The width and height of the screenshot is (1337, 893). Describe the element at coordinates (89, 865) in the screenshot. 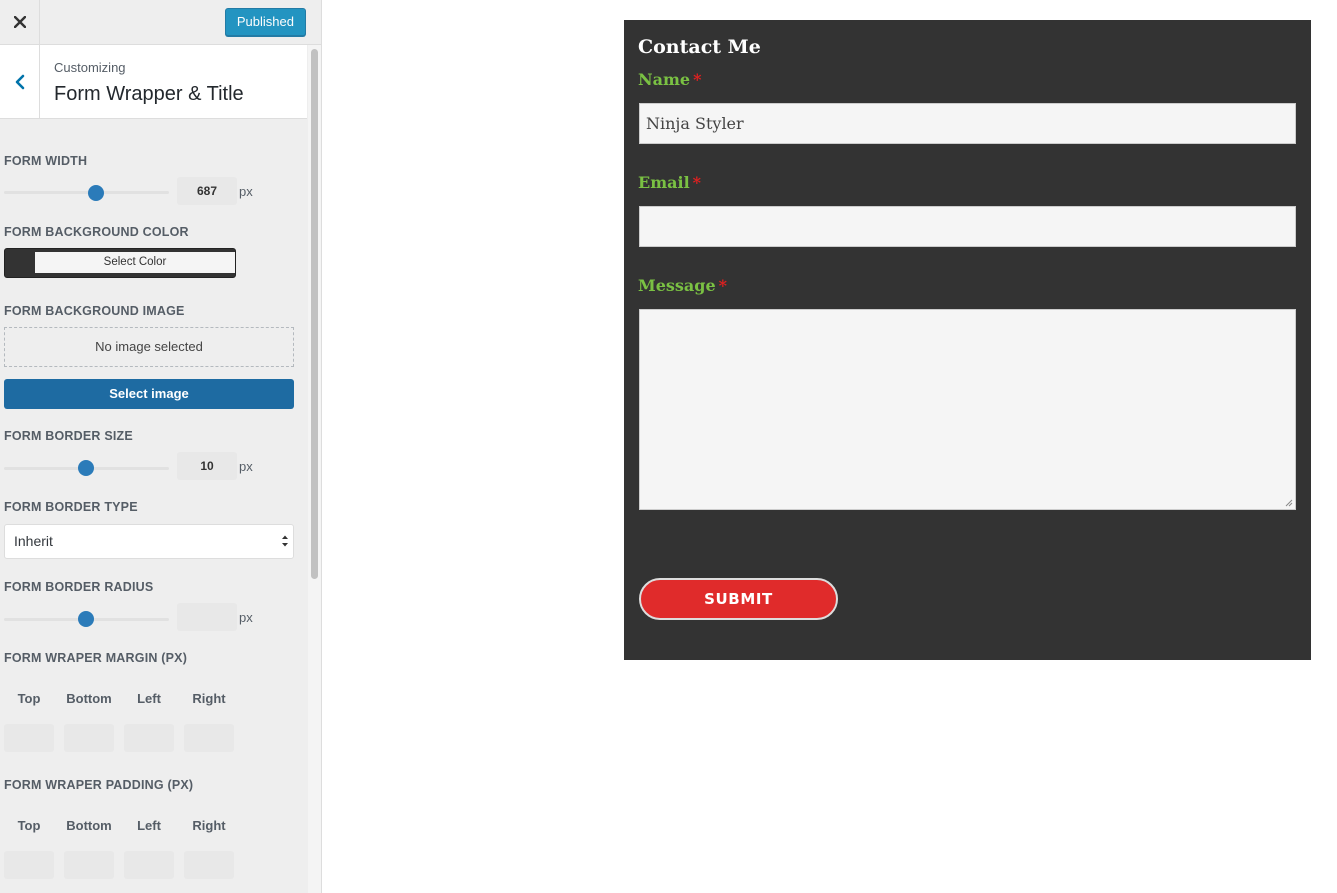

I see `padding-bottom-input` at that location.